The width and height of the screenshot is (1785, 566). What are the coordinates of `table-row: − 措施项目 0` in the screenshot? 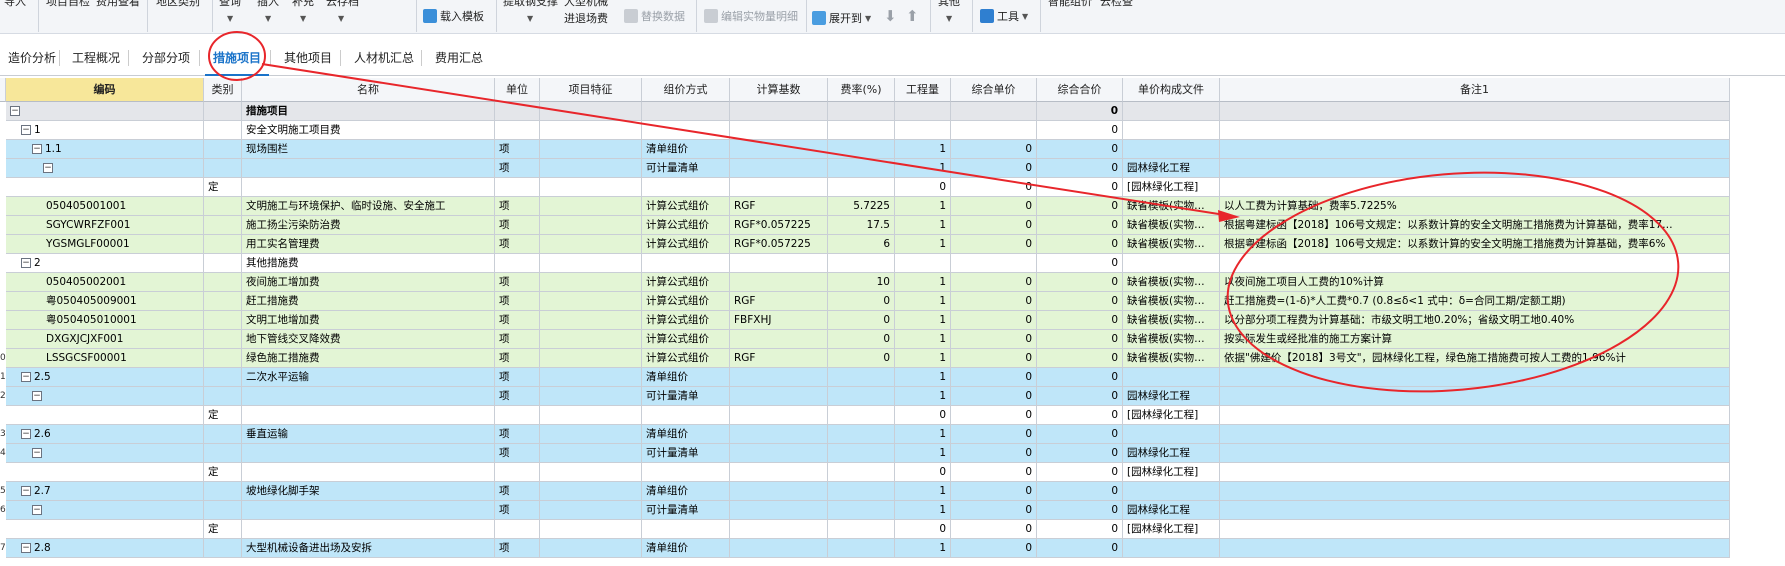 It's located at (865, 111).